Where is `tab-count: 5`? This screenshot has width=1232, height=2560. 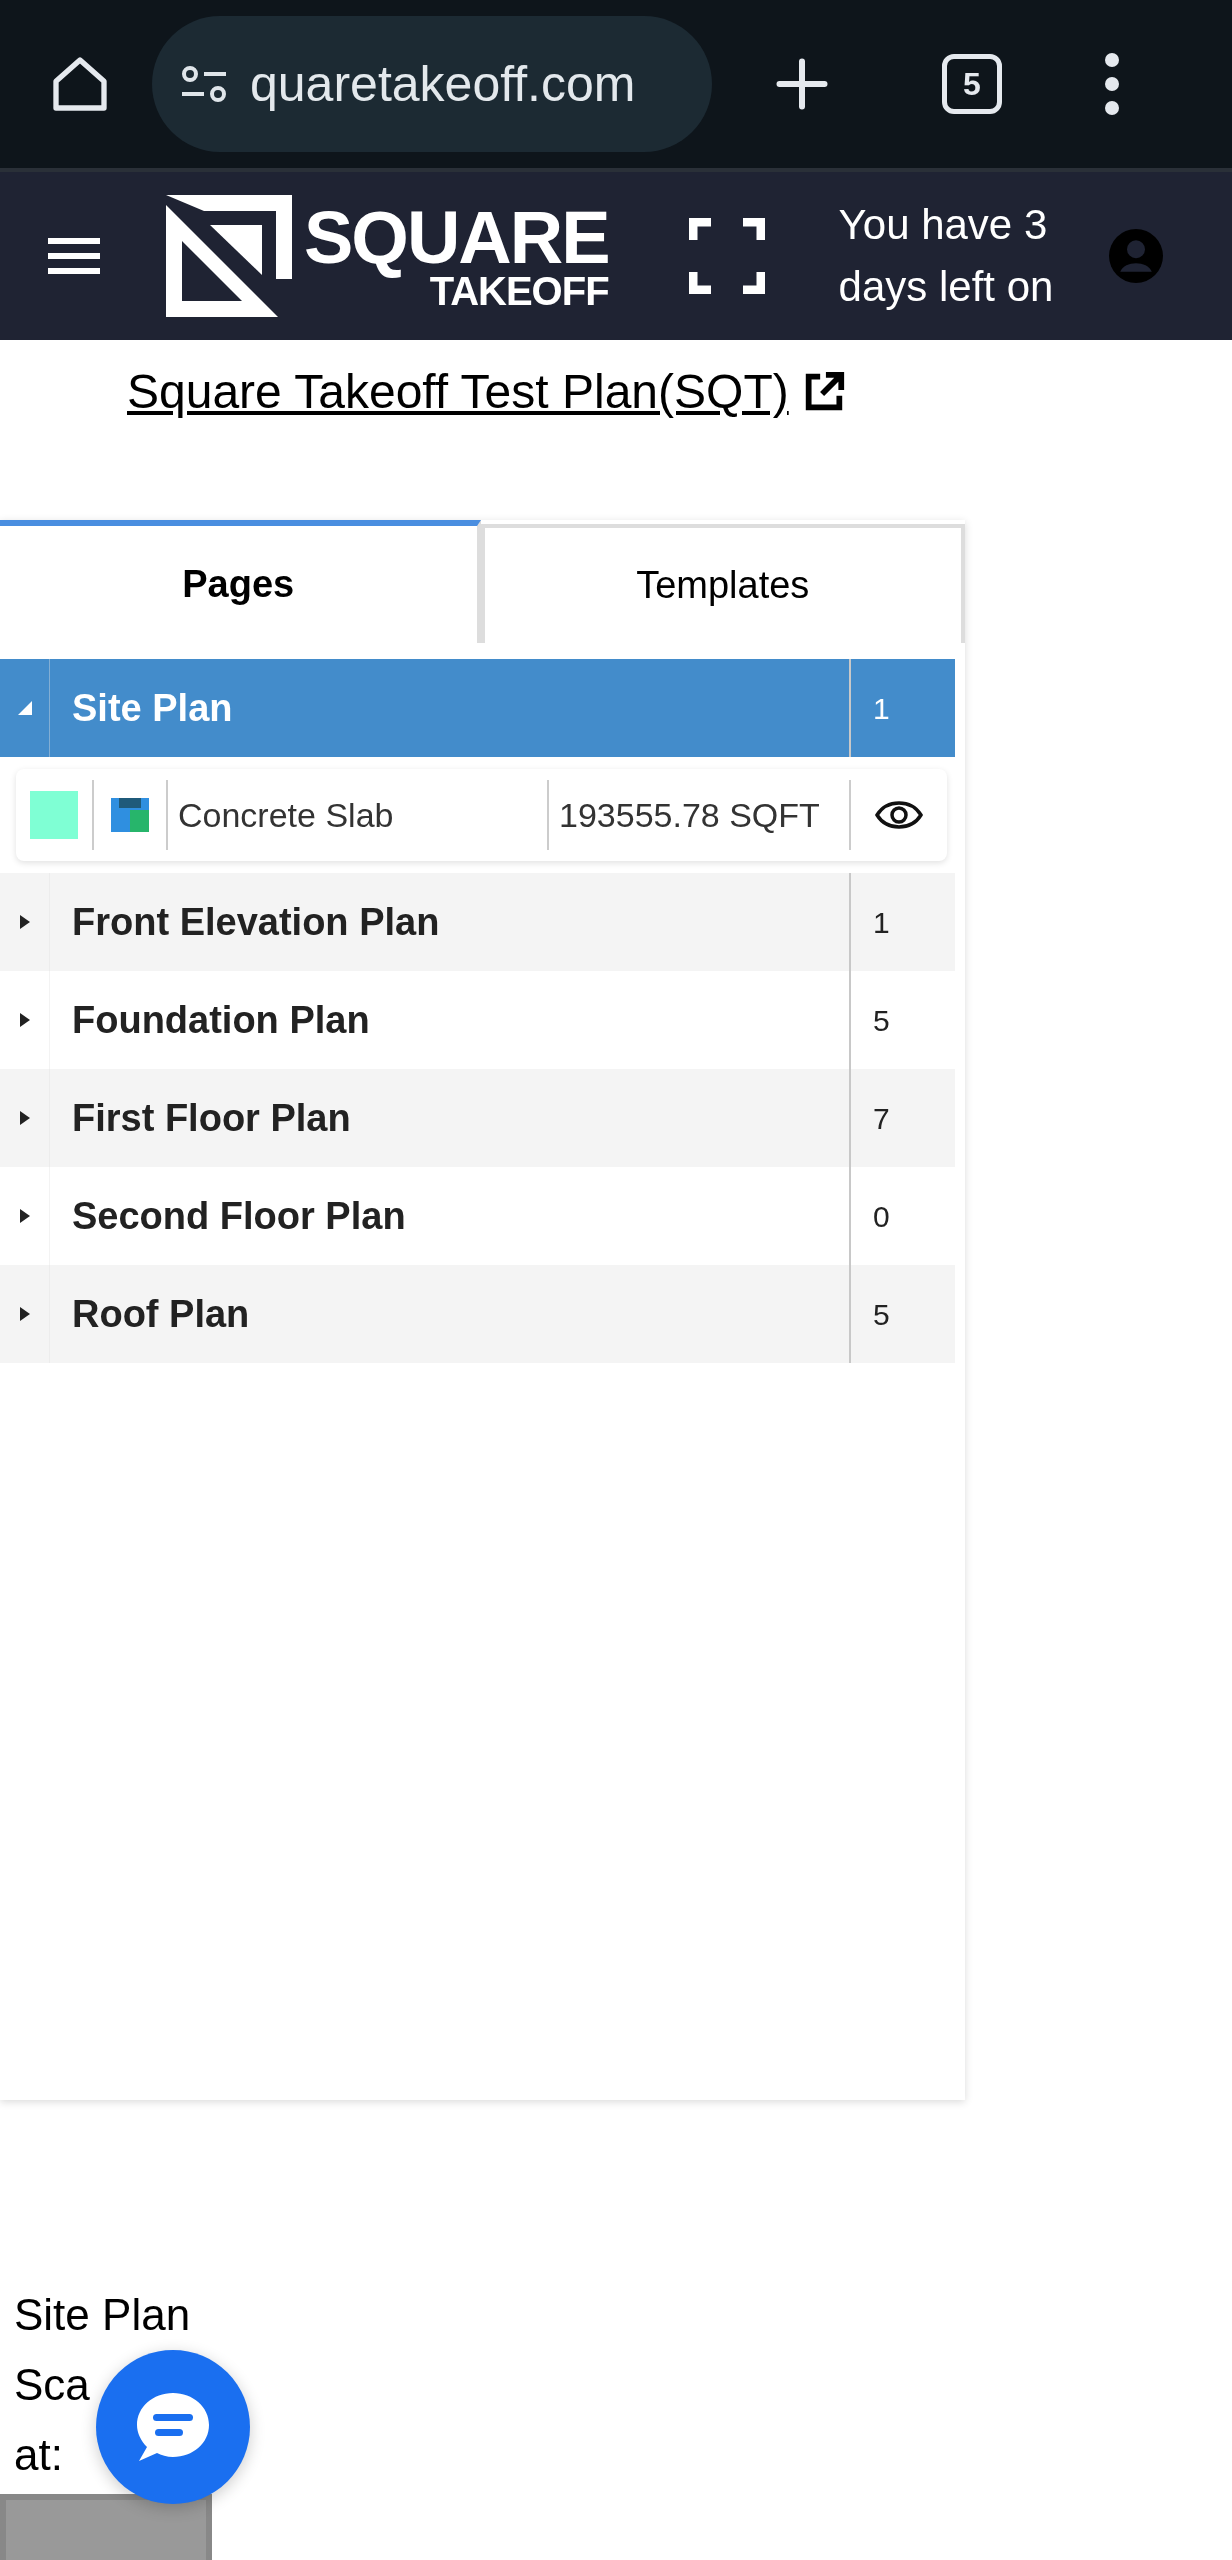 tab-count: 5 is located at coordinates (972, 84).